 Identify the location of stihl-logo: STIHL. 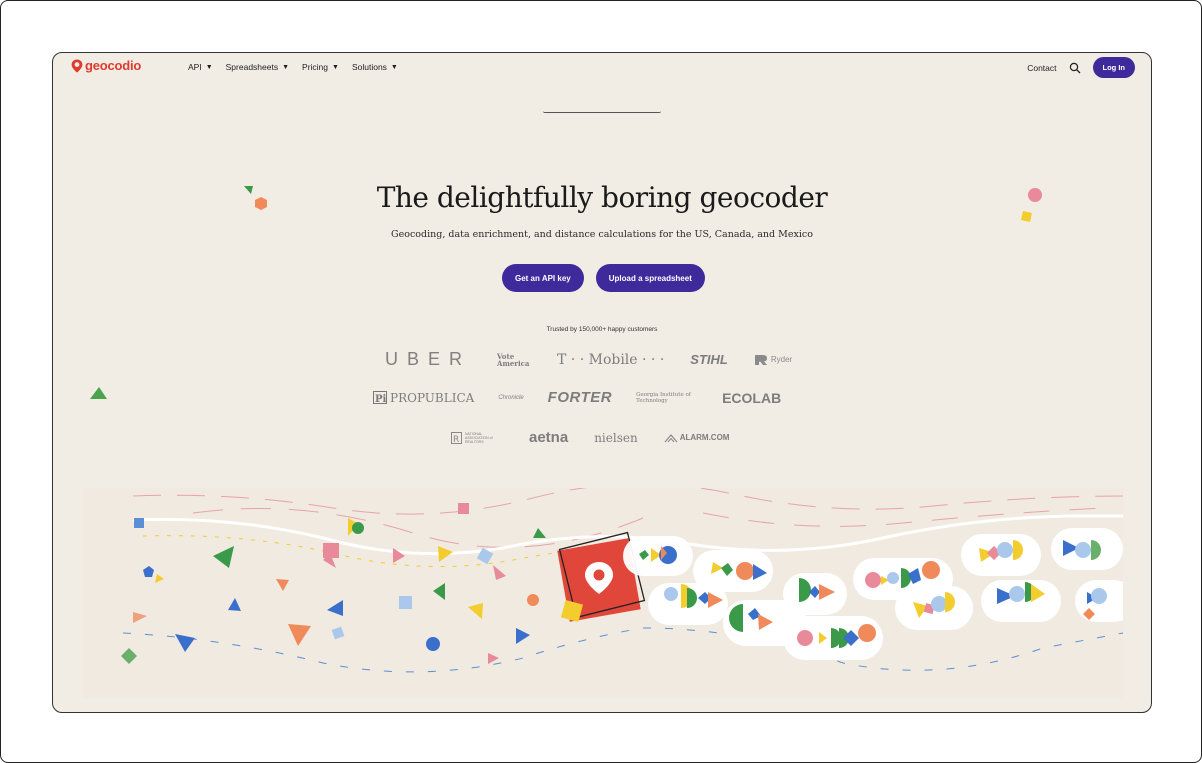
(709, 359).